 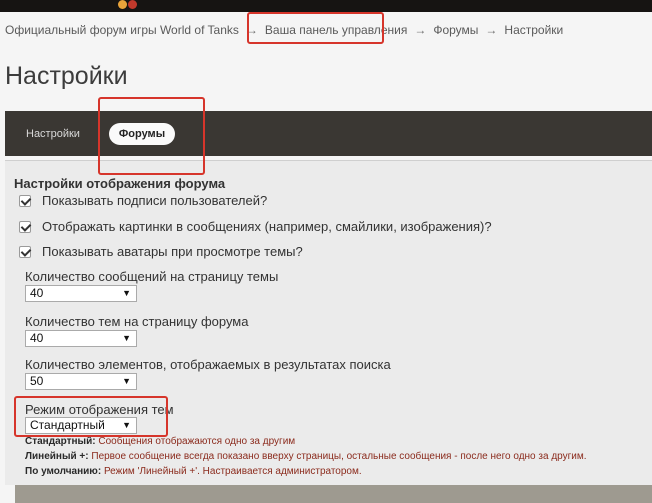 I want to click on checkbox-label: Показывать аватары при просмотре темы?, so click(x=172, y=251).